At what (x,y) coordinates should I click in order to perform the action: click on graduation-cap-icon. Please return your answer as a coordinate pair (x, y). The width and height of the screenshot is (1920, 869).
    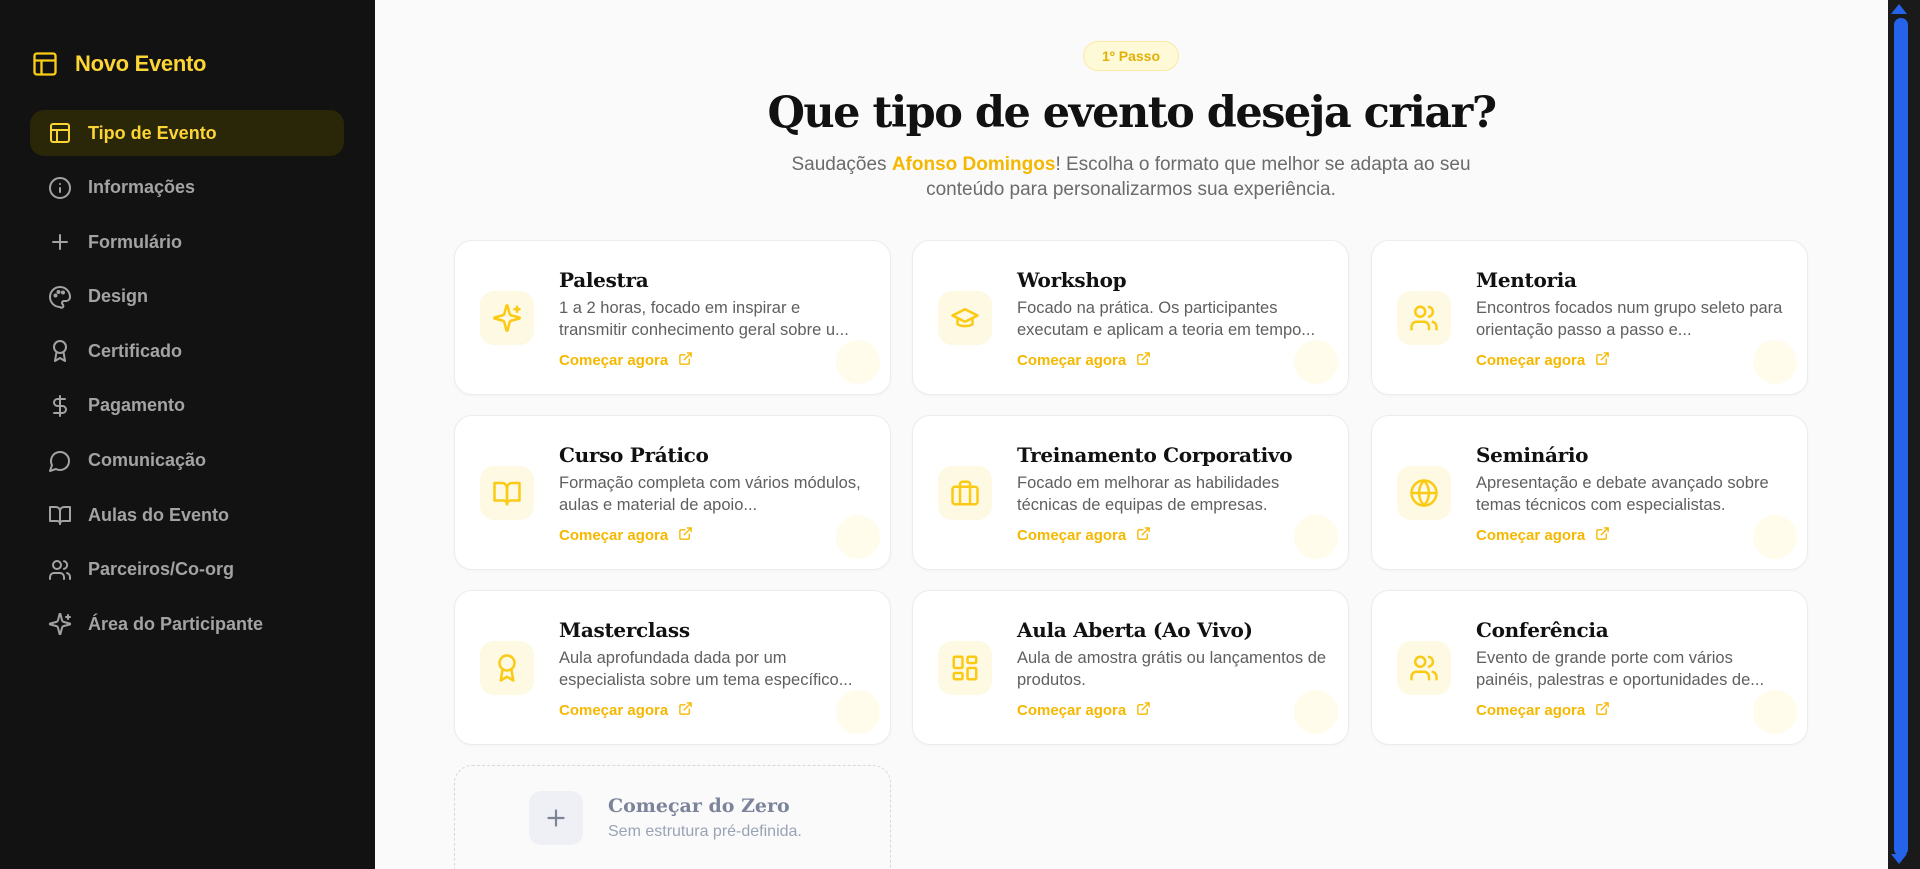
    Looking at the image, I should click on (965, 318).